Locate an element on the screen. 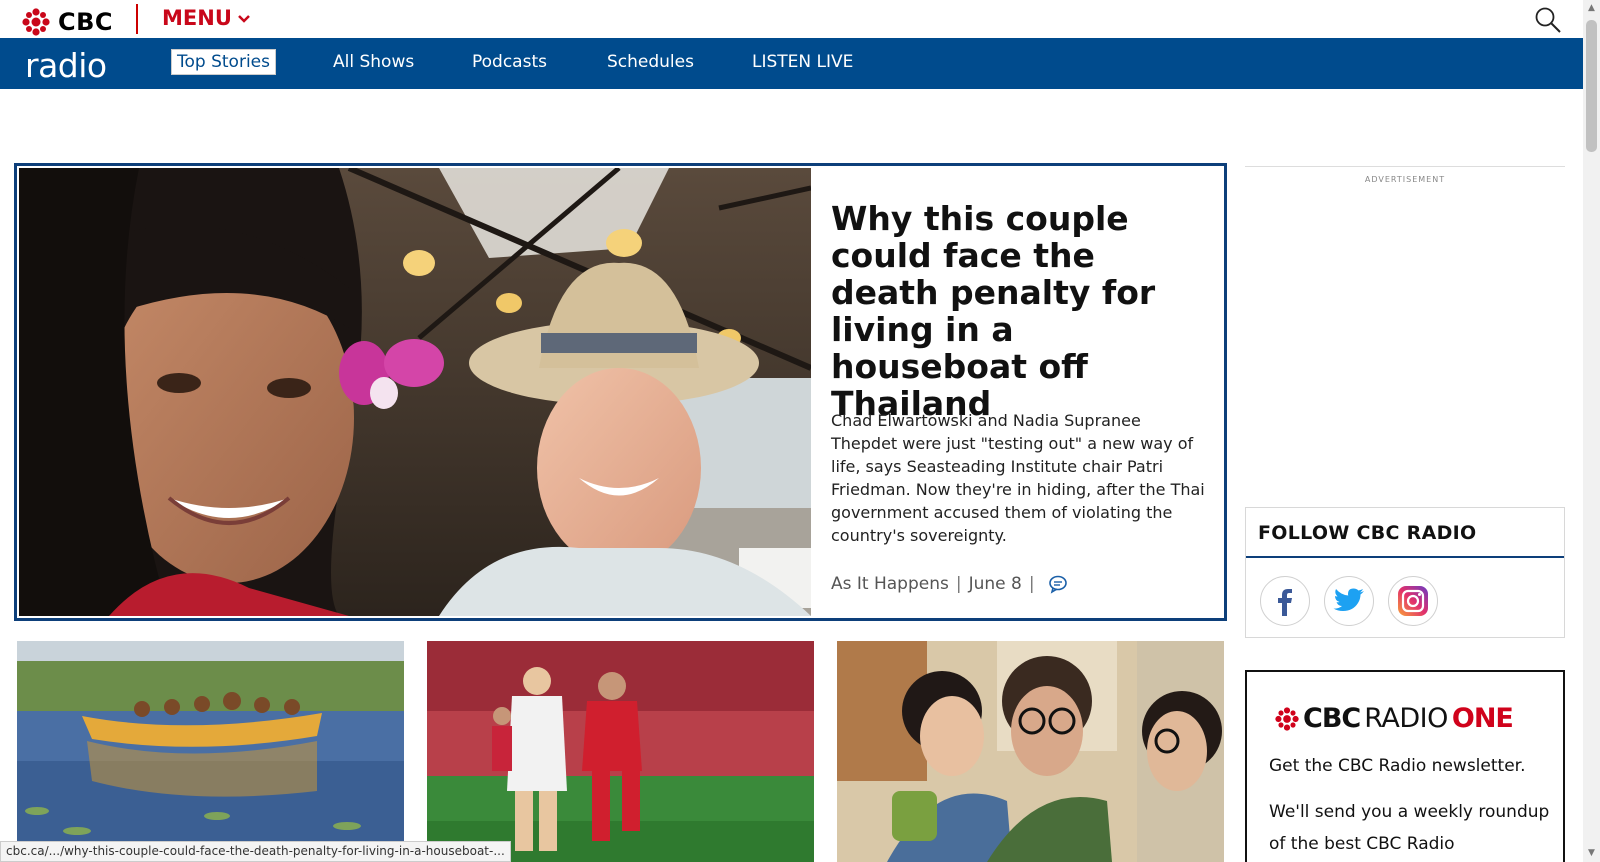 The height and width of the screenshot is (862, 1600). hero-meta: As It Happens | June 8 | is located at coordinates (949, 584).